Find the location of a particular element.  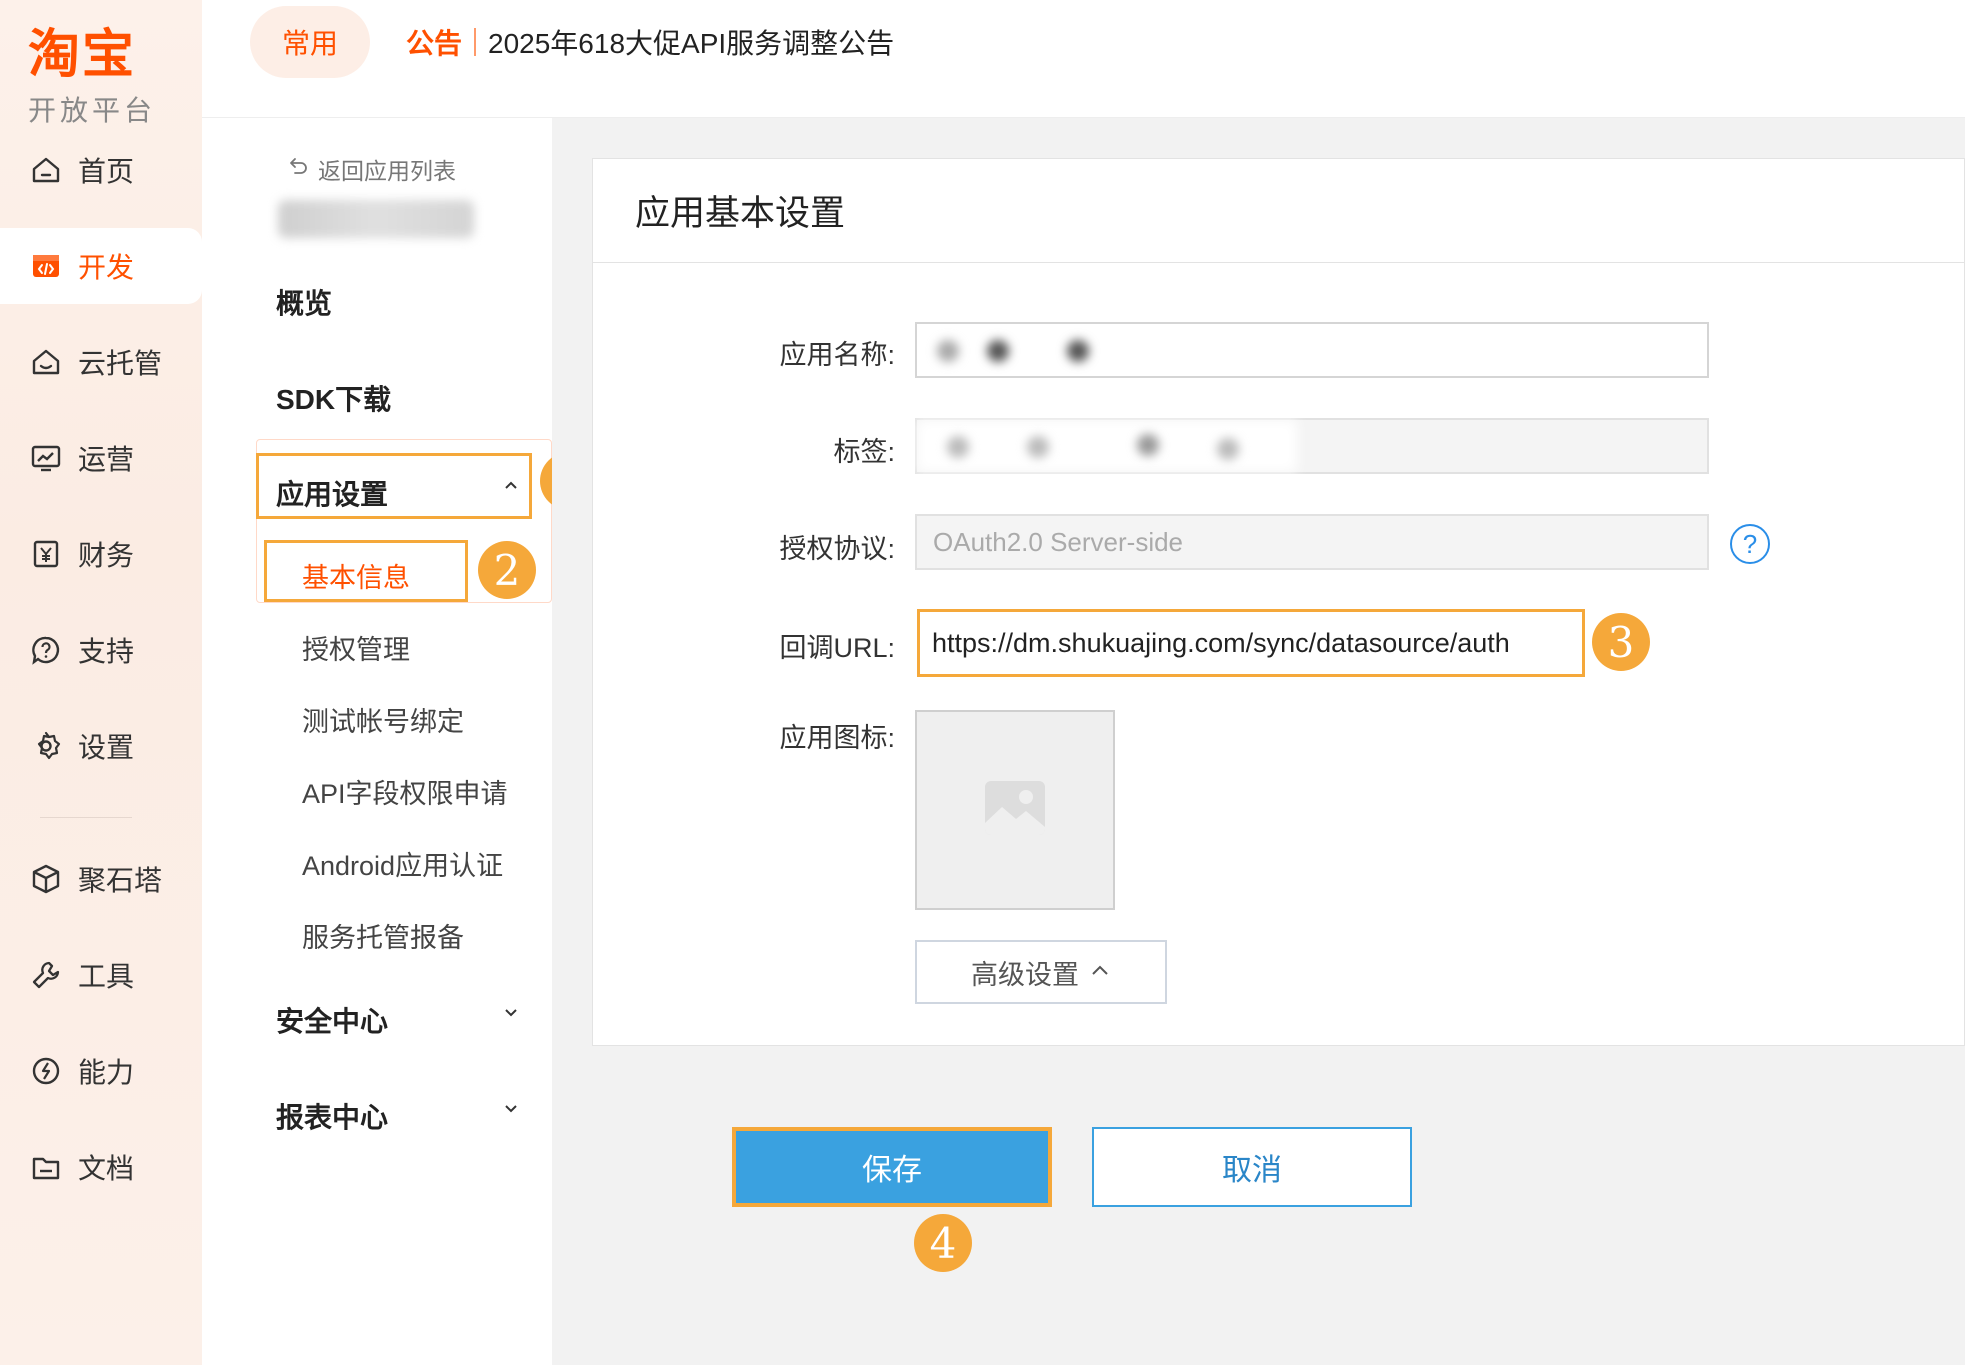

app-name-field is located at coordinates (1312, 350).